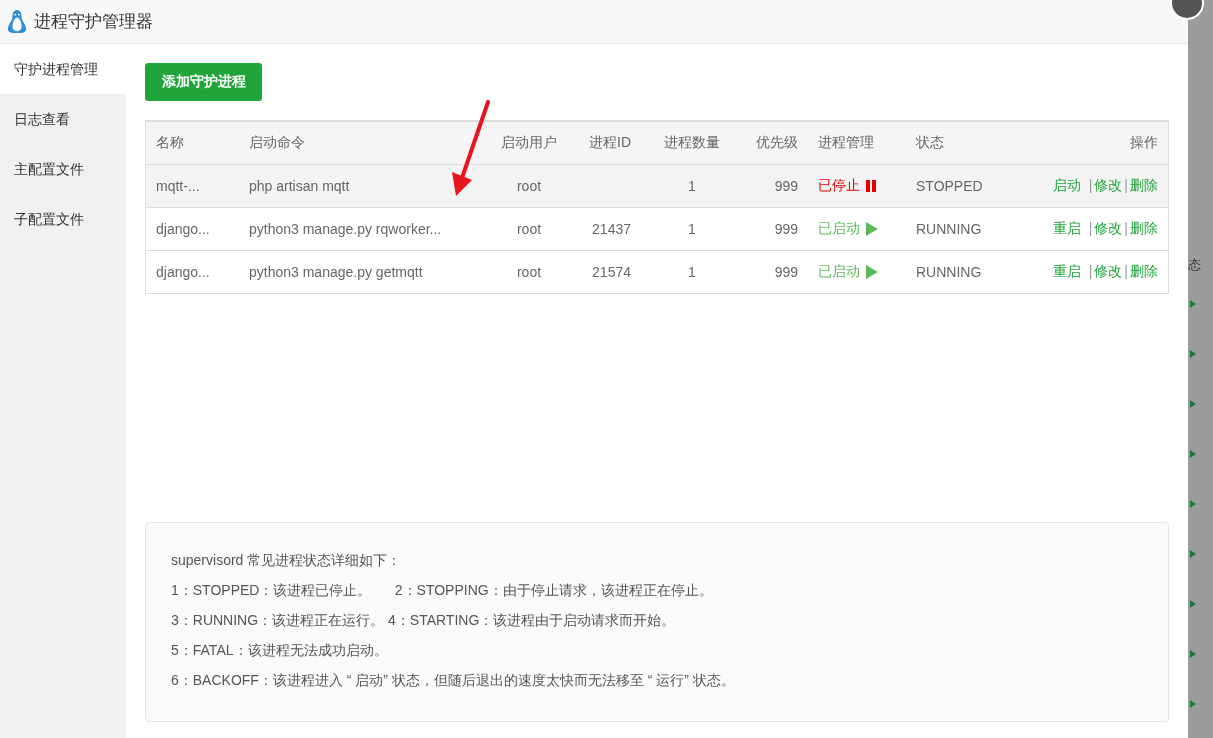 The width and height of the screenshot is (1213, 738). I want to click on column-header: 启动命令, so click(277, 143).